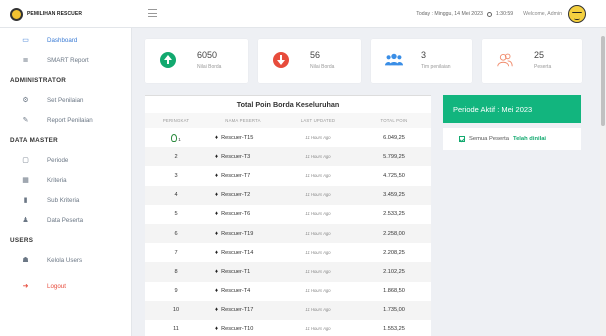  I want to click on list-icon: ≣, so click(25, 60).